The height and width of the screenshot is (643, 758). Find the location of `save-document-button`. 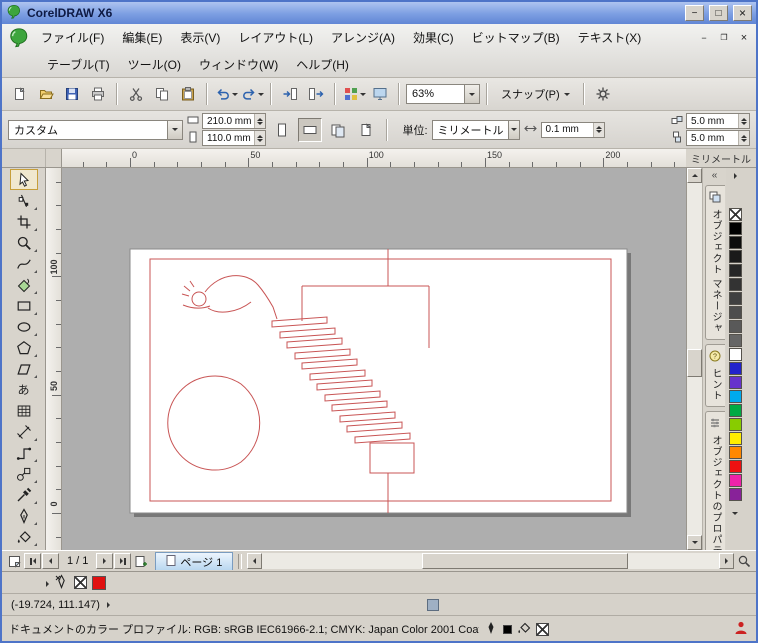

save-document-button is located at coordinates (72, 94).